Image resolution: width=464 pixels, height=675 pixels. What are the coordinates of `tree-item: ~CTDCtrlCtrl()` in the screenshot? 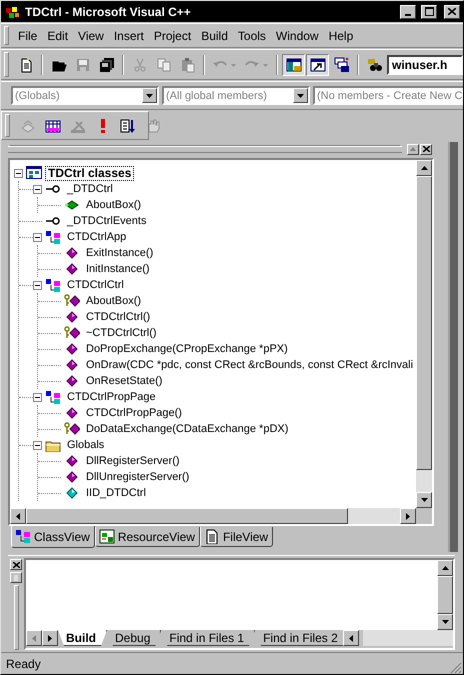 It's located at (121, 333).